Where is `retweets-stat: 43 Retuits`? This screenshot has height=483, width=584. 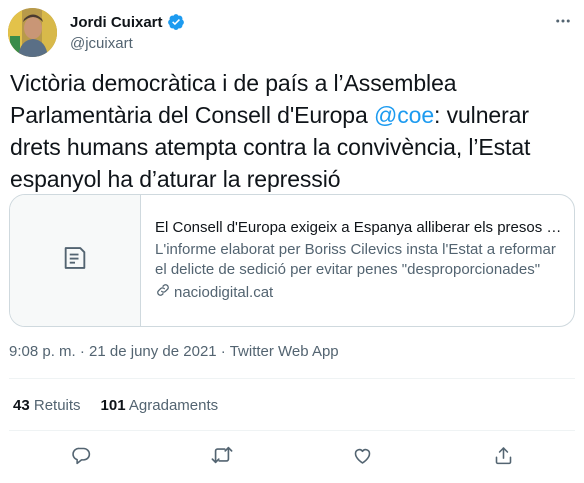
retweets-stat: 43 Retuits is located at coordinates (47, 405).